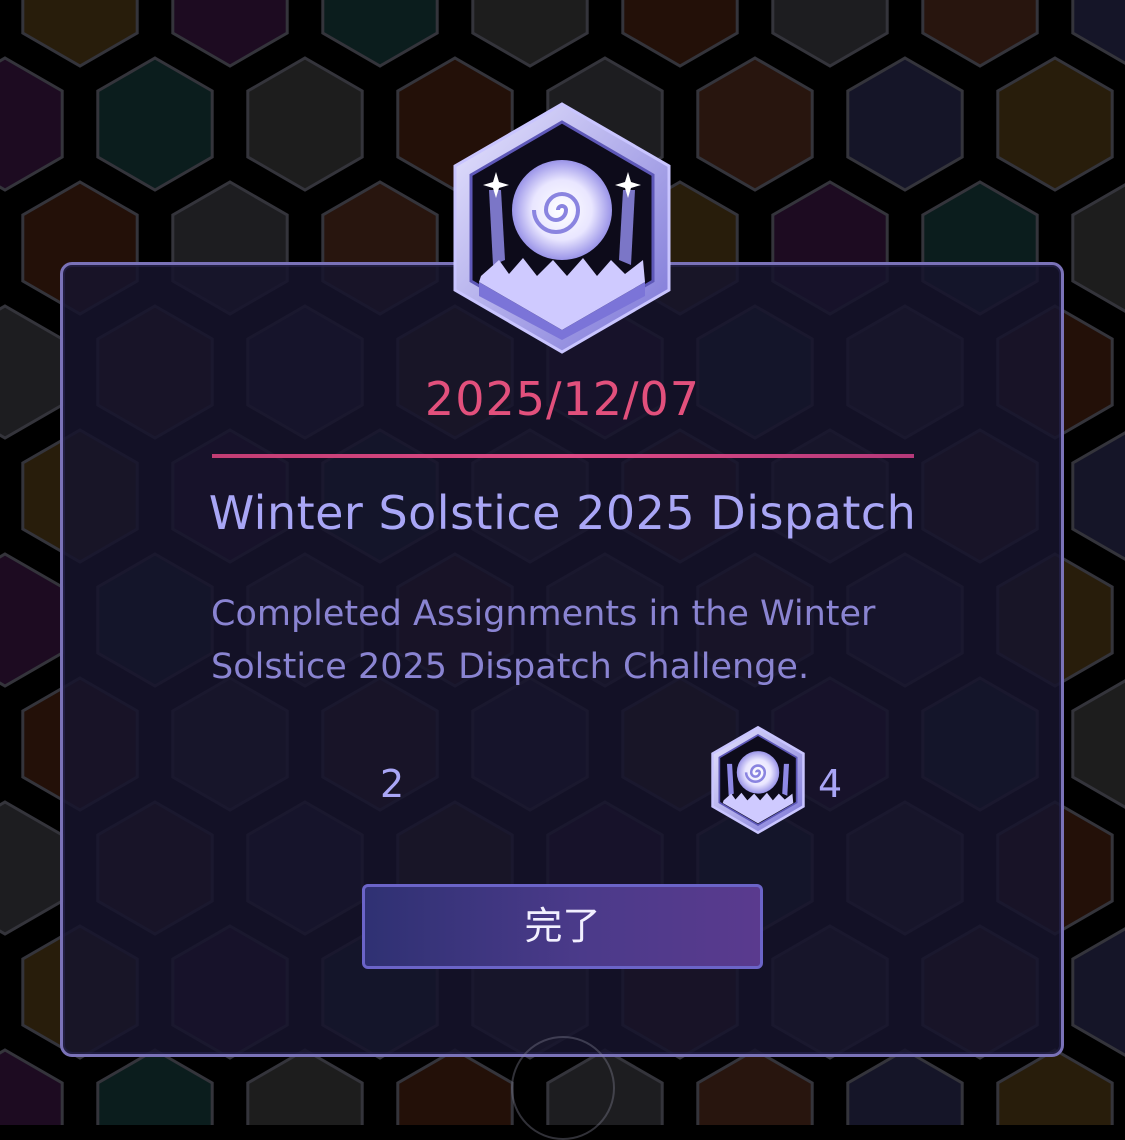 This screenshot has height=1140, width=1125. I want to click on medal-title: Winter Solstice 2025 Dispatch, so click(562, 513).